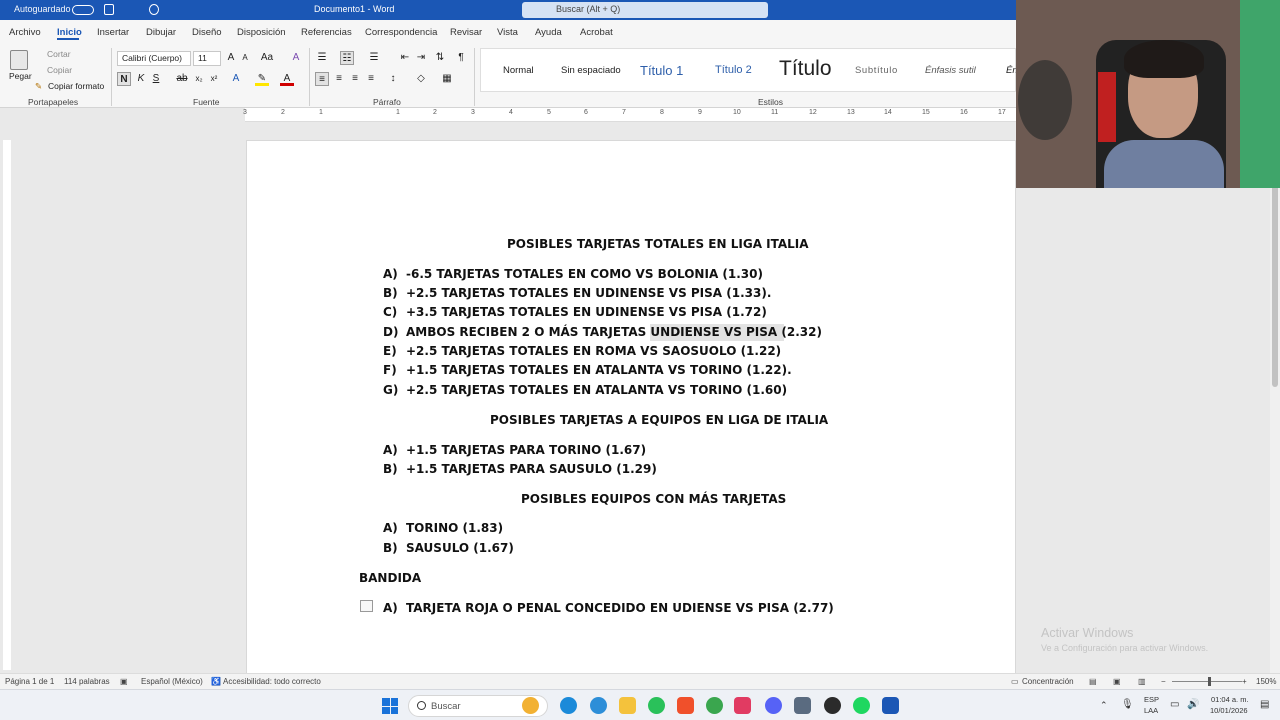  Describe the element at coordinates (1207, 681) in the screenshot. I see `zoom-slider` at that location.